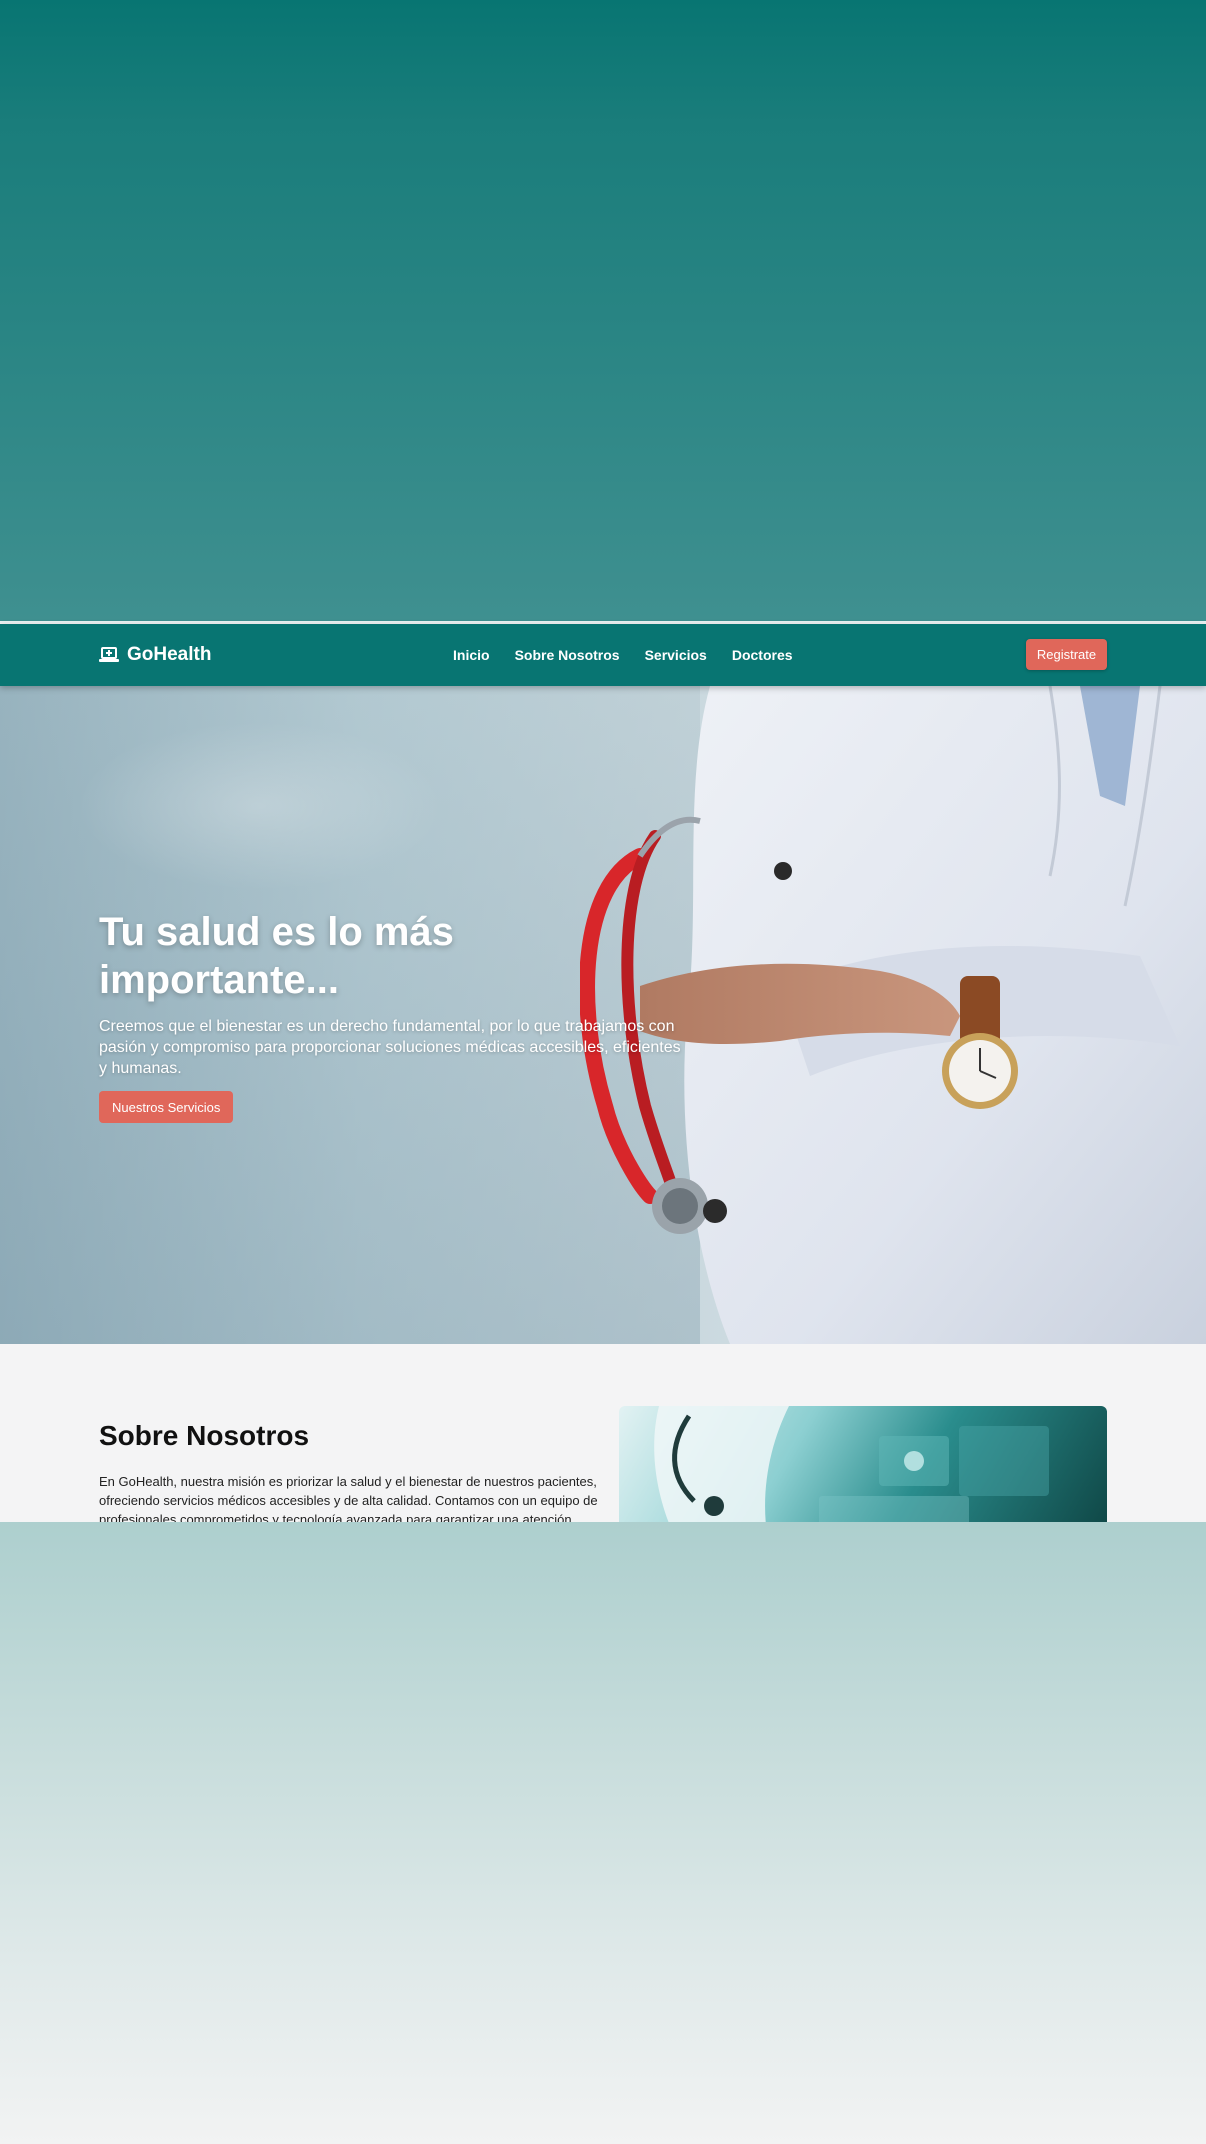  What do you see at coordinates (623, 655) in the screenshot?
I see `nav-links: Inicio Sobre Nosotros Servicios Doctores` at bounding box center [623, 655].